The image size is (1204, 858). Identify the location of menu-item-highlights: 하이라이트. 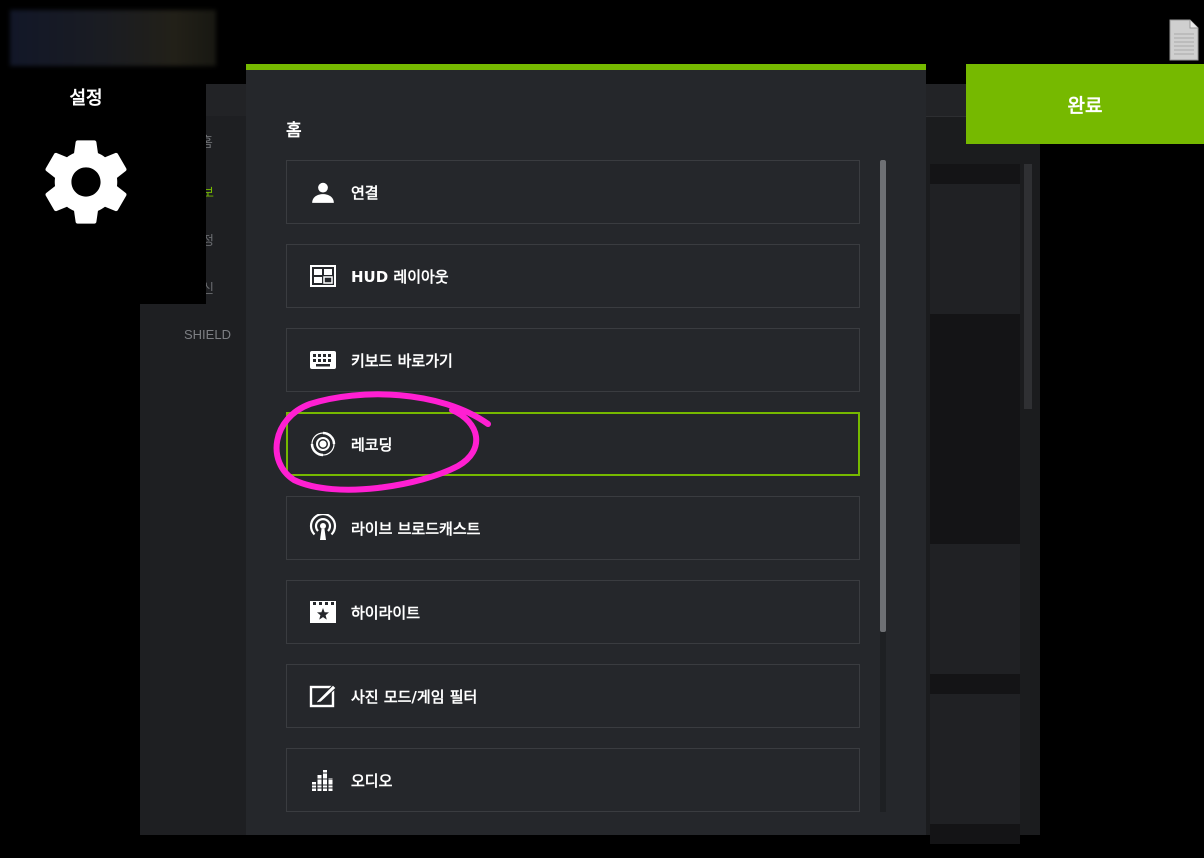
(573, 612).